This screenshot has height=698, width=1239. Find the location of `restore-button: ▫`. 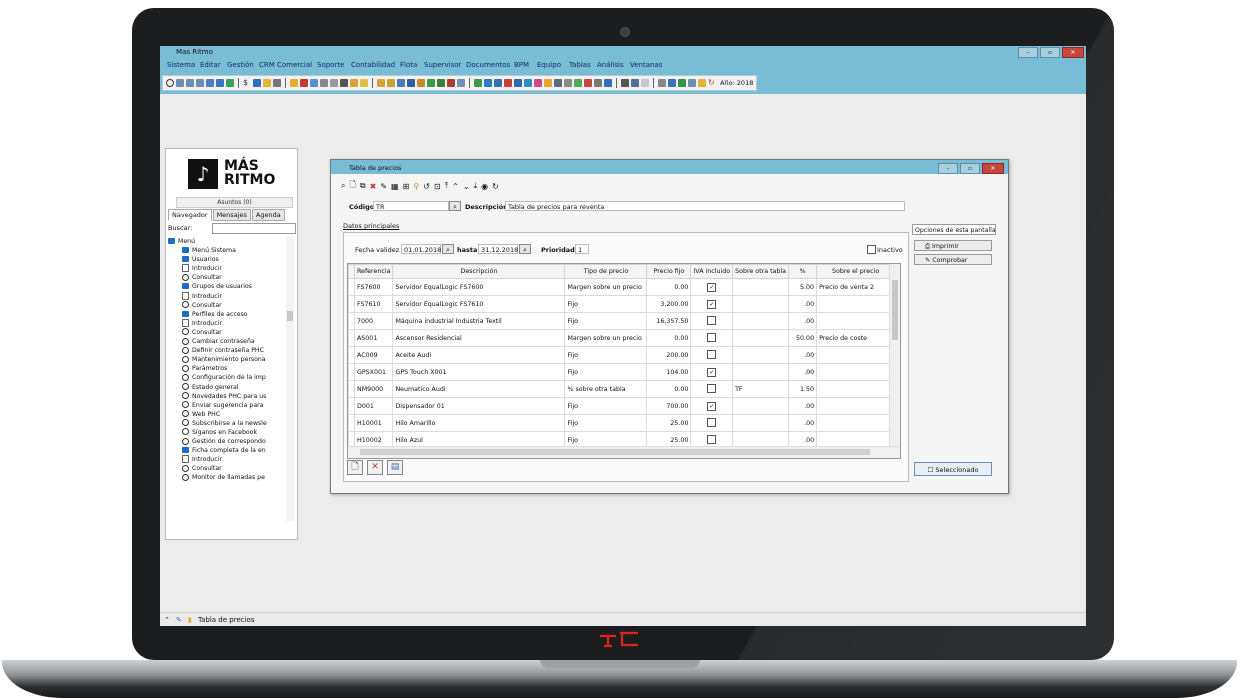

restore-button: ▫ is located at coordinates (1050, 52).